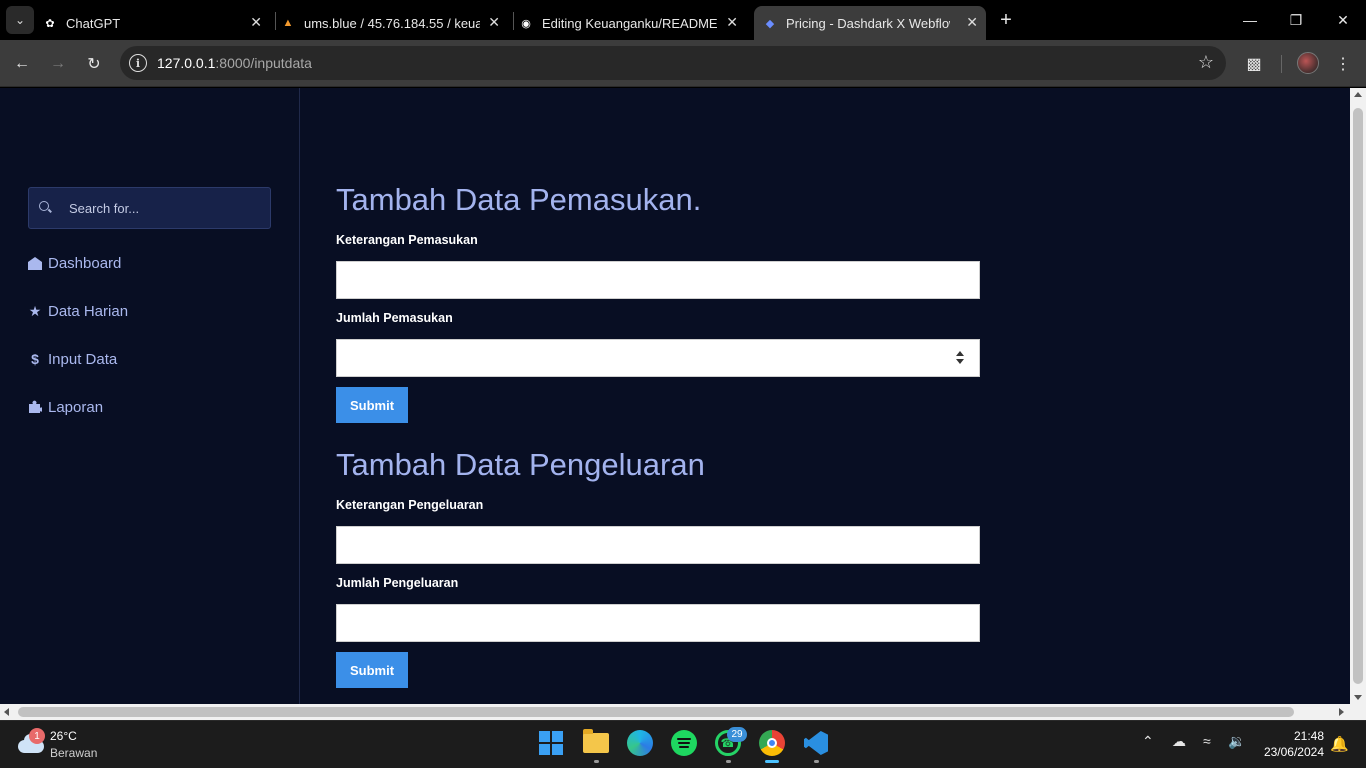 Image resolution: width=1366 pixels, height=768 pixels. I want to click on weather-temperature: 26°C, so click(63, 736).